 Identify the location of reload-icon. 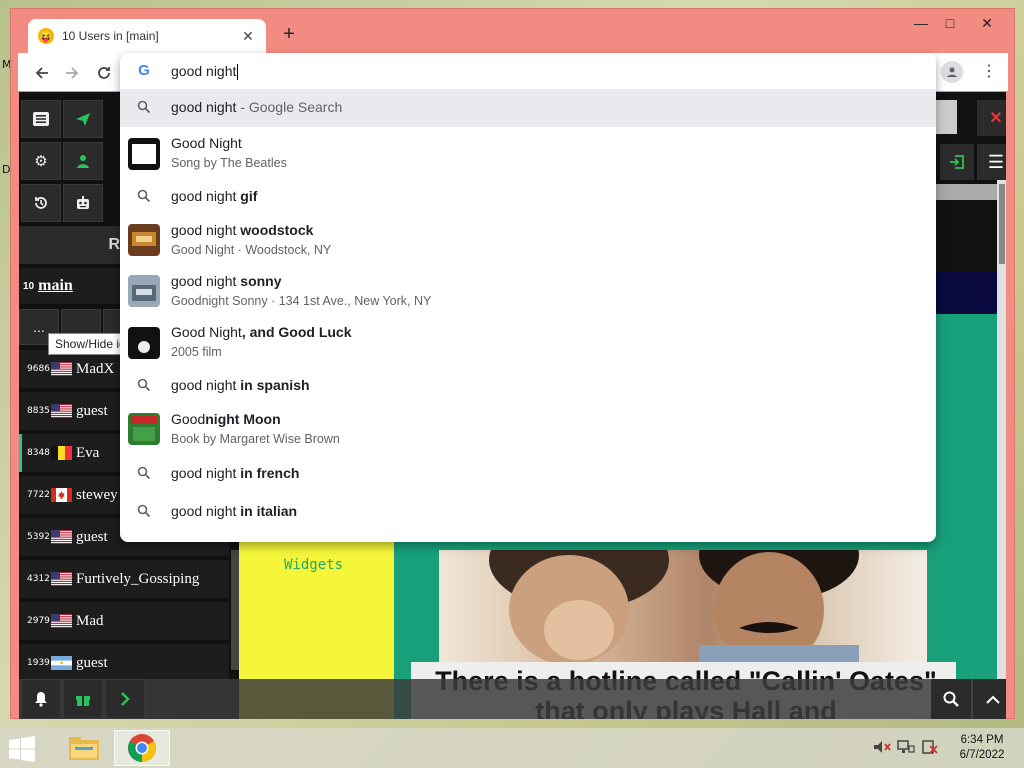
(104, 73).